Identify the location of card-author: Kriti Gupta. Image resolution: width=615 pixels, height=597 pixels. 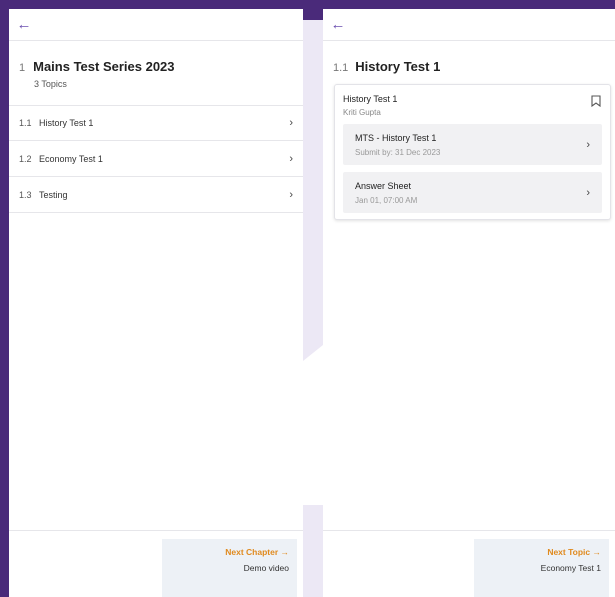
(362, 112).